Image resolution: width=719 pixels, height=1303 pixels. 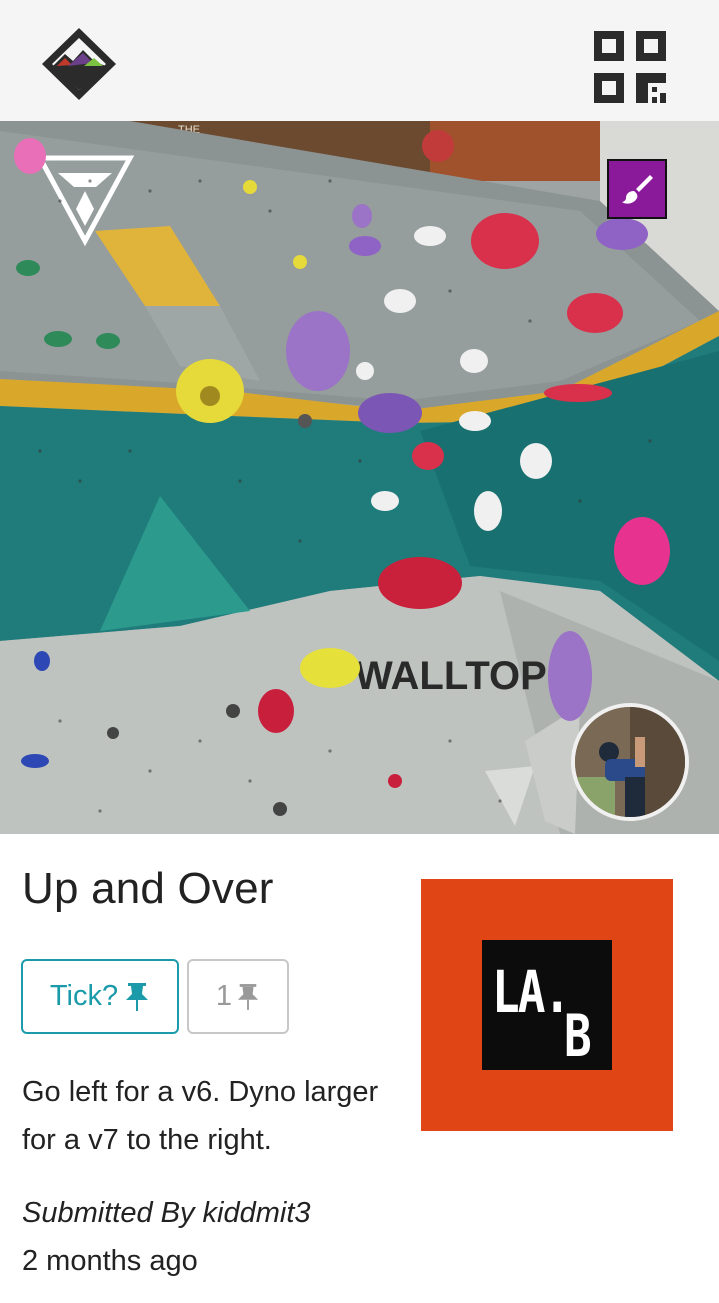 What do you see at coordinates (110, 1261) in the screenshot?
I see `time-ago: 2 months ago` at bounding box center [110, 1261].